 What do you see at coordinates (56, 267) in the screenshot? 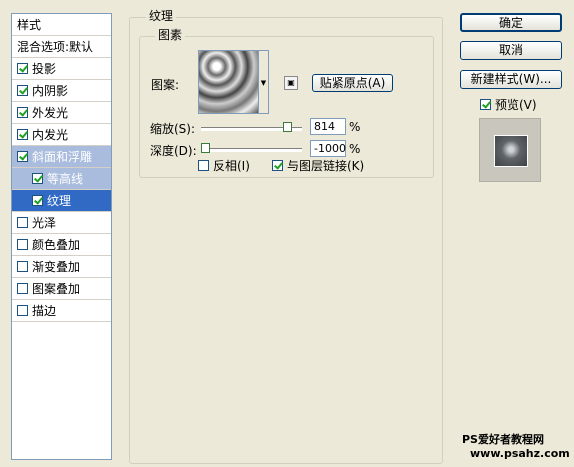
I see `gradient-overlay-label: 渐变叠加` at bounding box center [56, 267].